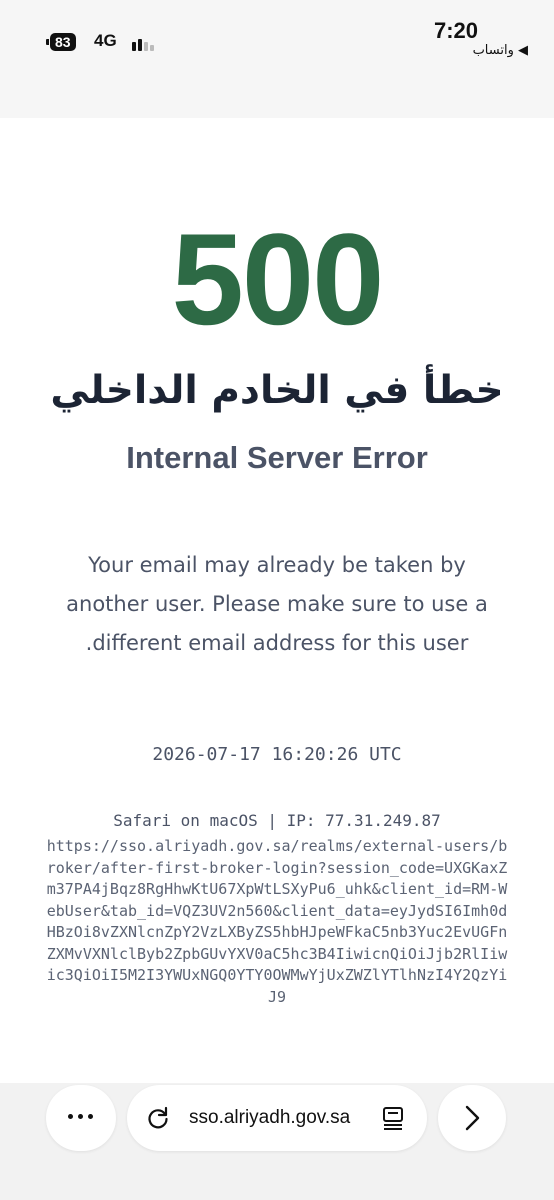 This screenshot has width=554, height=1200. What do you see at coordinates (277, 754) in the screenshot?
I see `error-timestamp: 2026-07-17 16:20:26 UTC` at bounding box center [277, 754].